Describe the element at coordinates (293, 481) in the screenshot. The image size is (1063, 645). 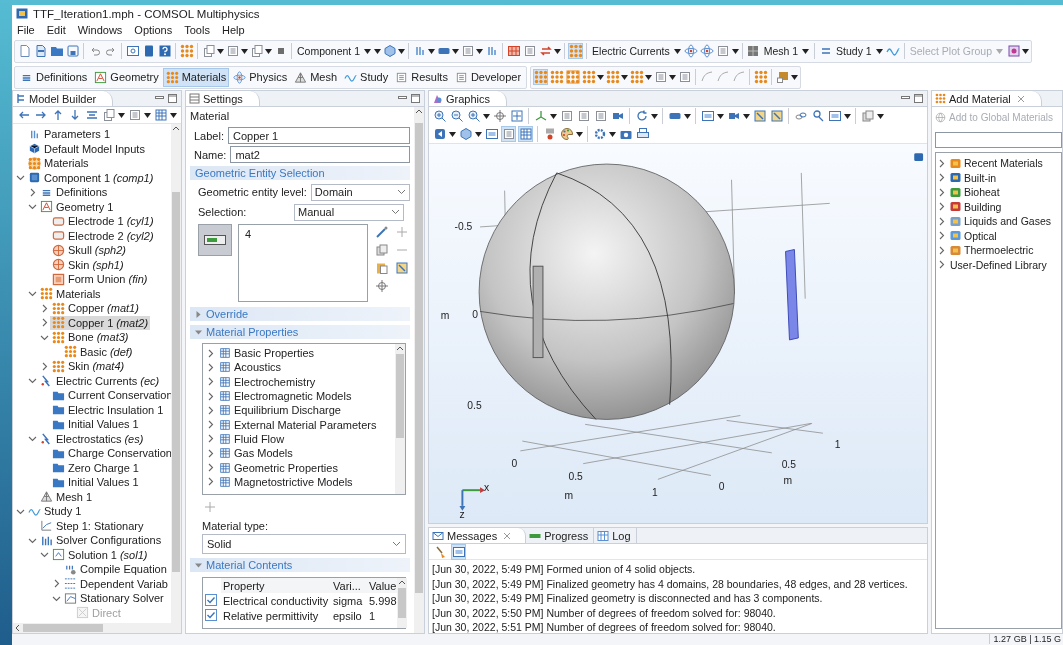
I see `property-group: Magnetostrictive Models` at that location.